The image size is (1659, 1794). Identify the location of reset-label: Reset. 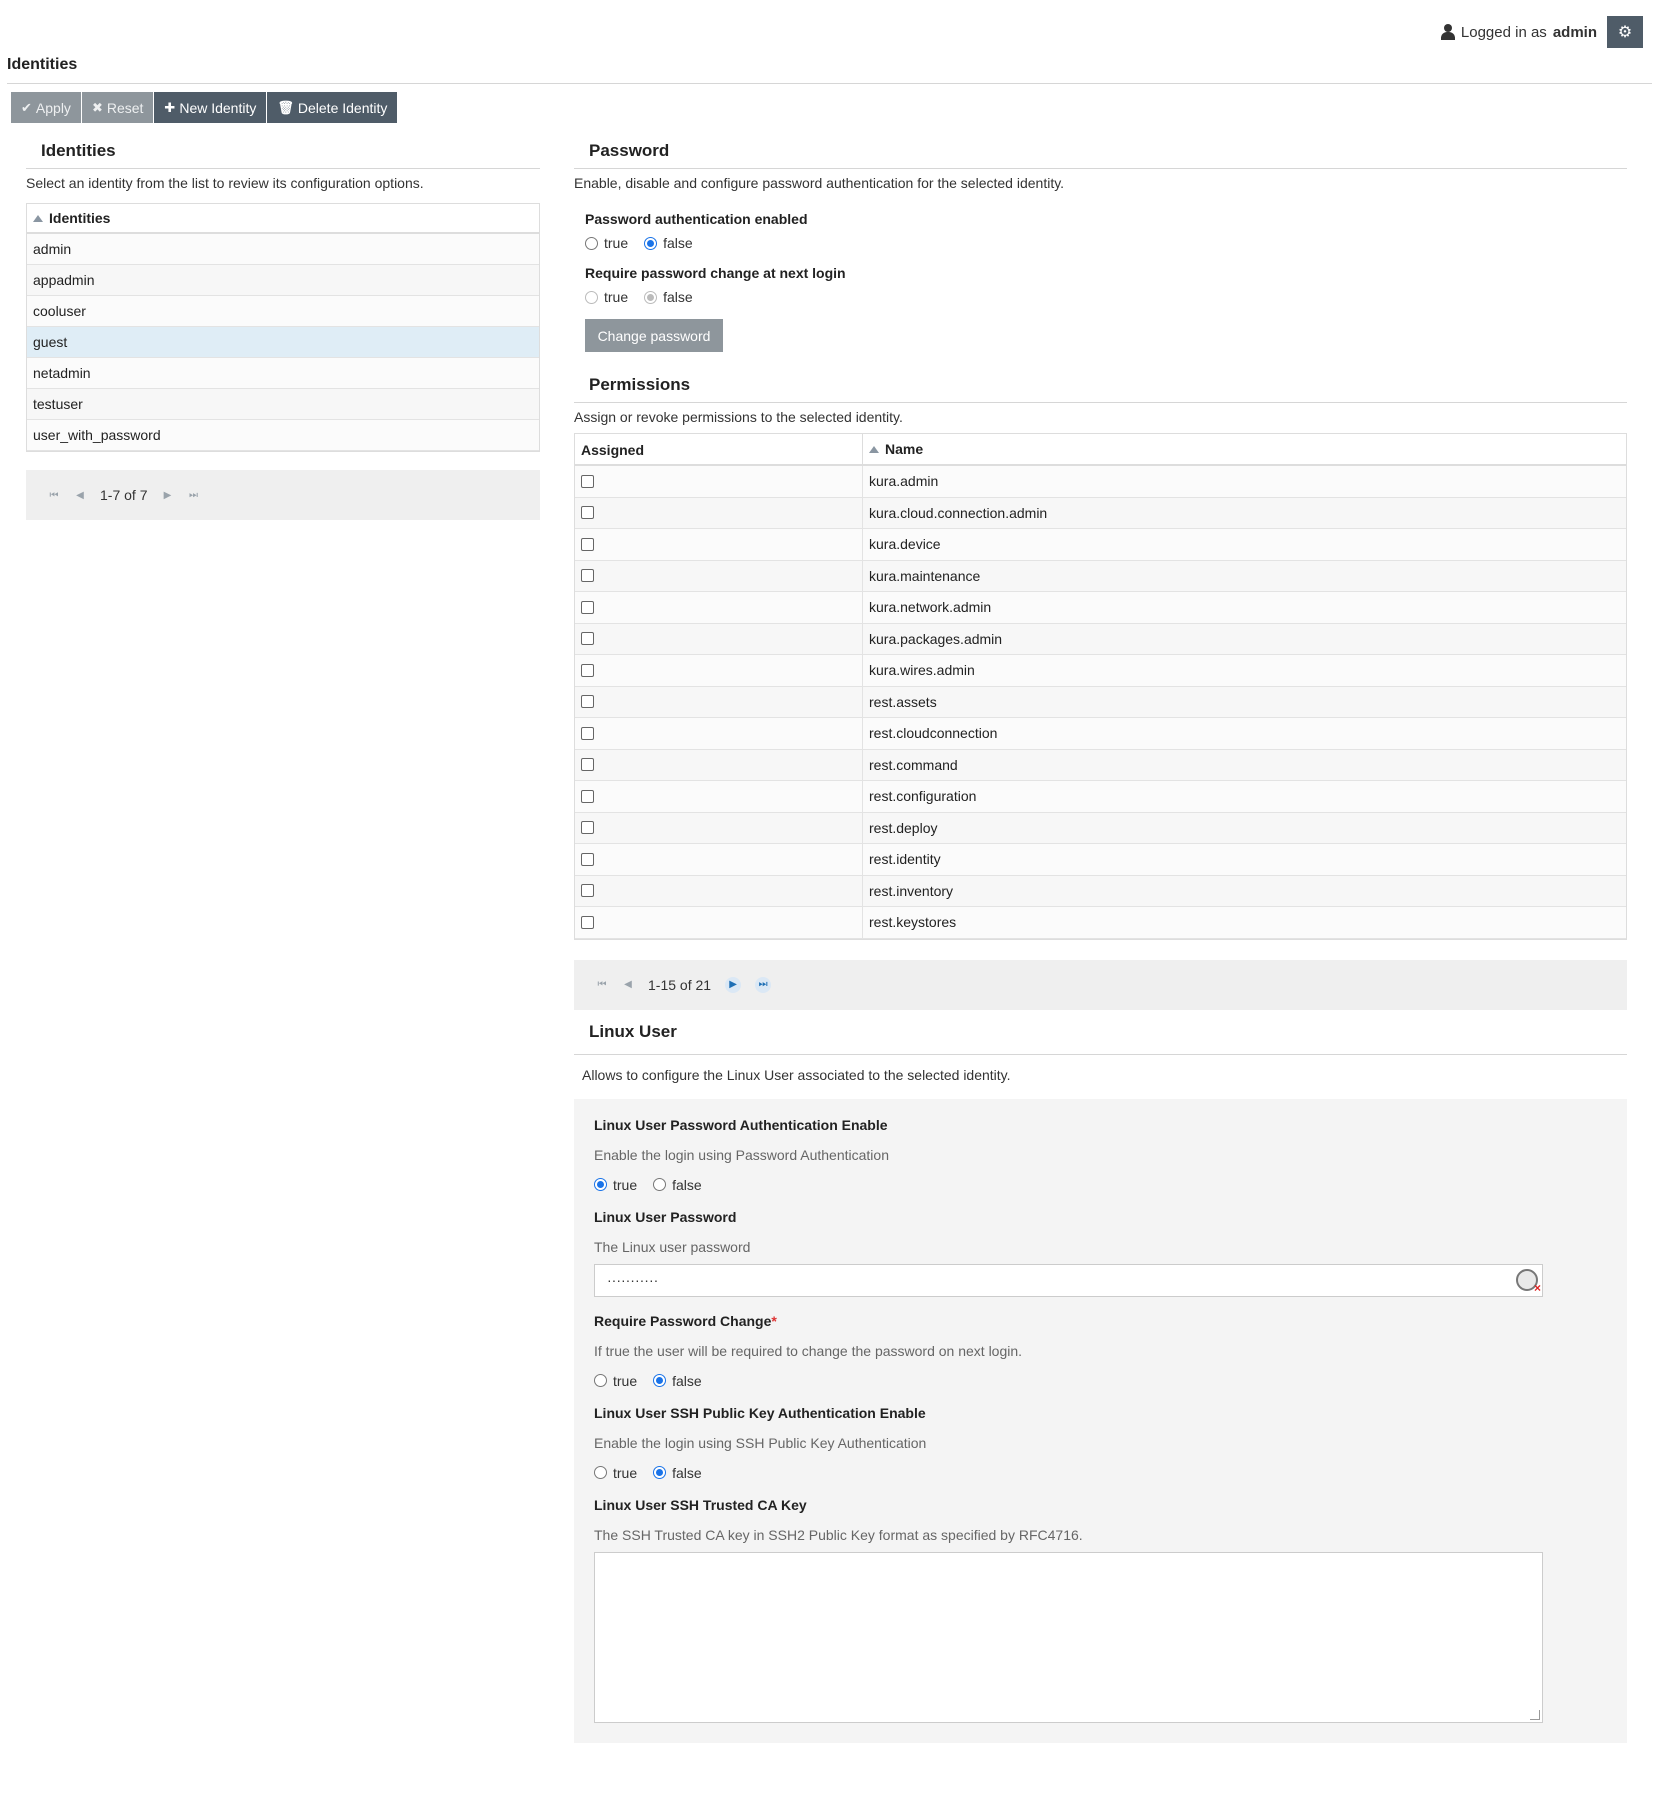
(125, 107).